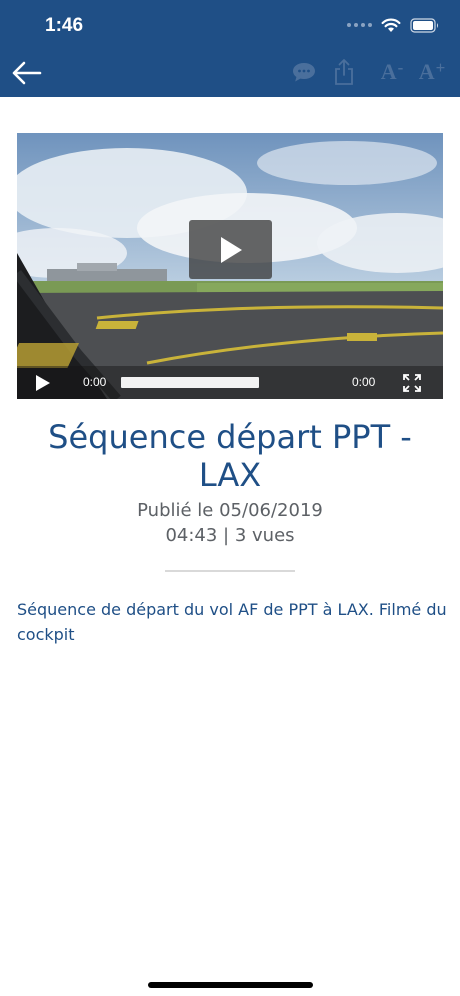 This screenshot has width=460, height=996. I want to click on home-indicator, so click(230, 985).